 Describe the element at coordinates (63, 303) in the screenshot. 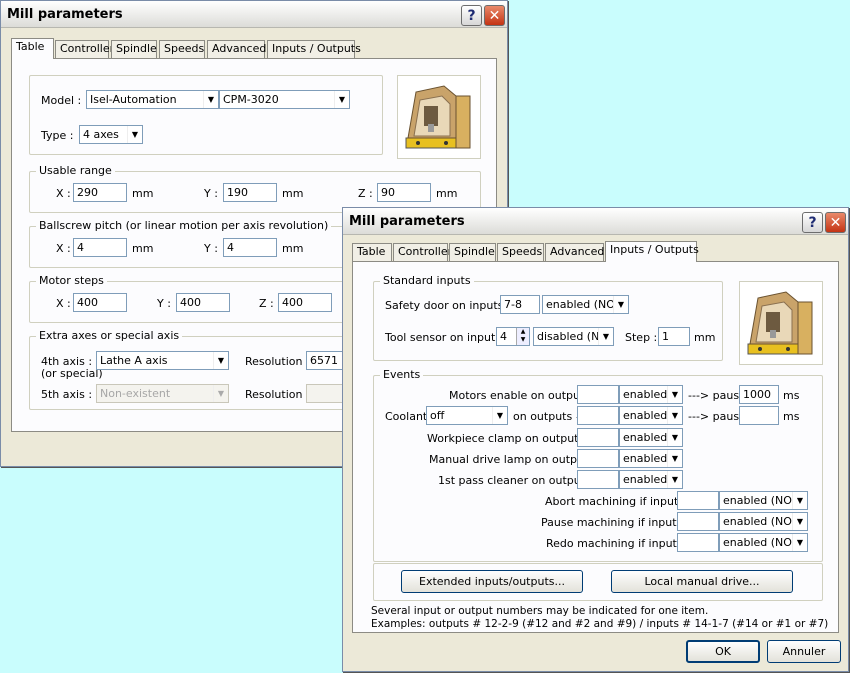

I see `motor-x-label: X :` at that location.